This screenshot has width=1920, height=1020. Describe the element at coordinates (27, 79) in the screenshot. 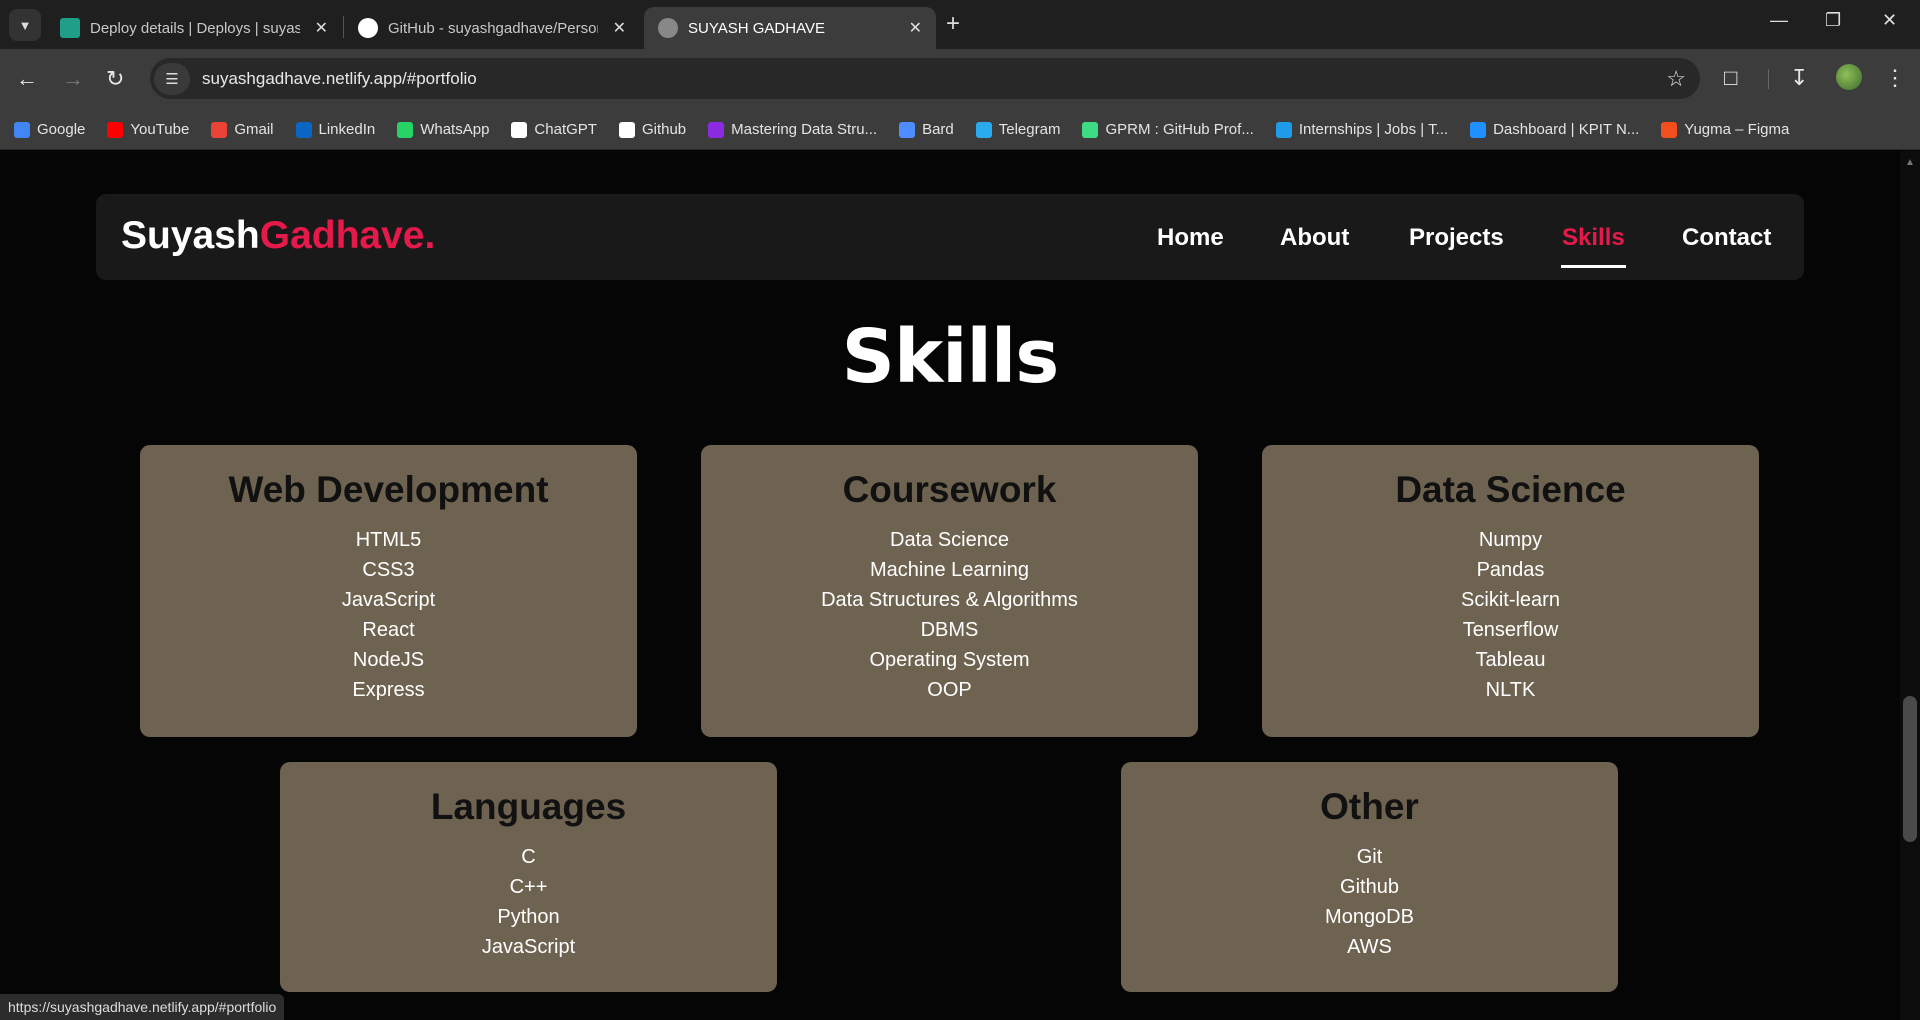

I see `back-icon: ←` at that location.